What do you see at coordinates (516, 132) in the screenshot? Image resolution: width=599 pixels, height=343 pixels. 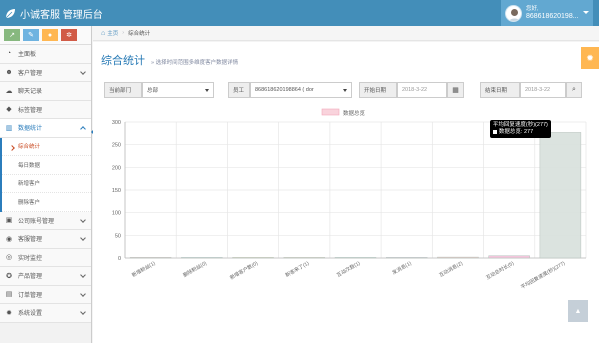 I see `tooltip-line: 数据总览: 277` at bounding box center [516, 132].